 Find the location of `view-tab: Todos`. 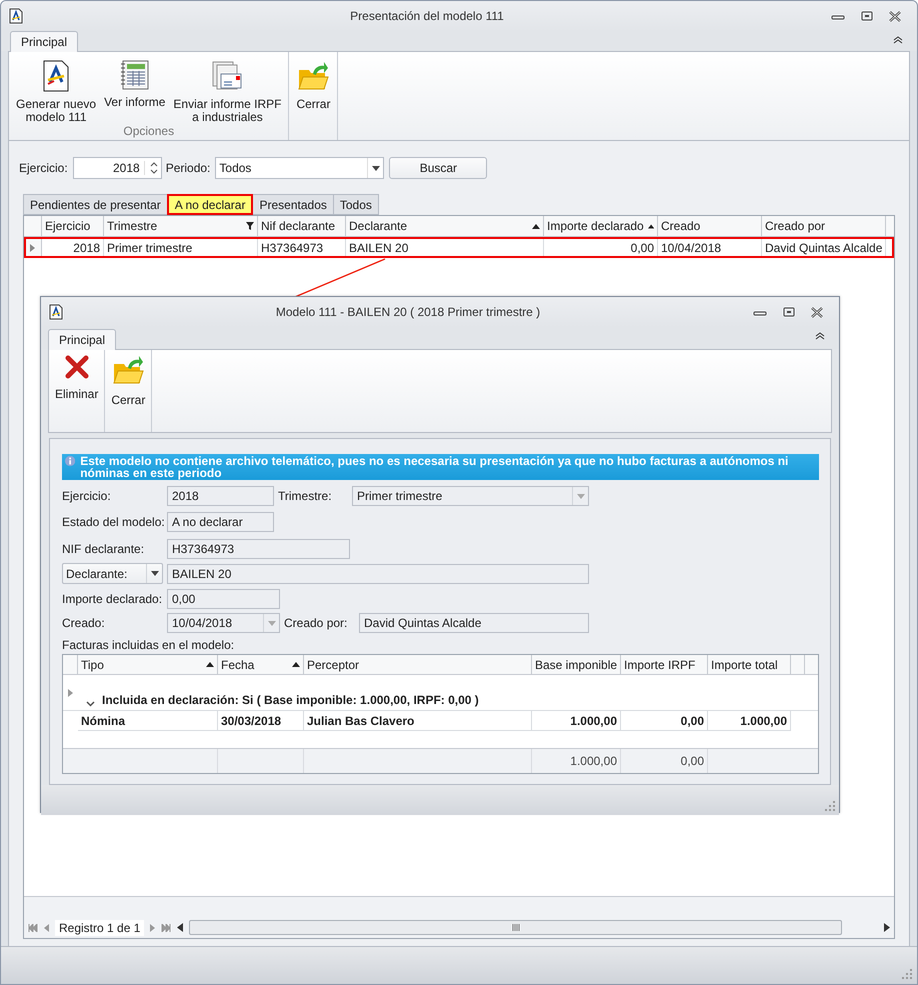

view-tab: Todos is located at coordinates (355, 204).